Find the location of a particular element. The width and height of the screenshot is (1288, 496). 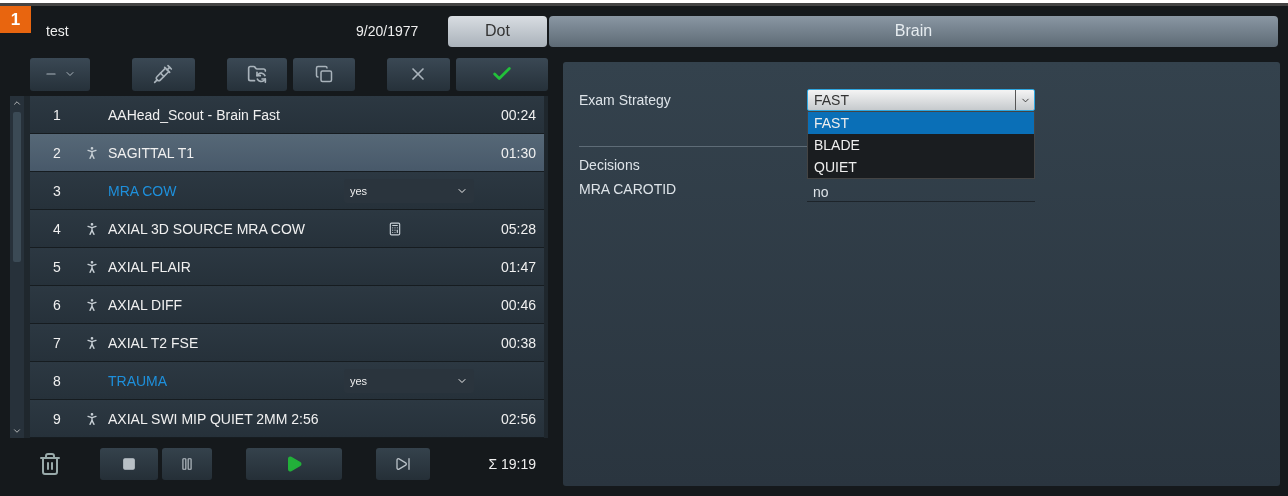

play-button is located at coordinates (294, 464).